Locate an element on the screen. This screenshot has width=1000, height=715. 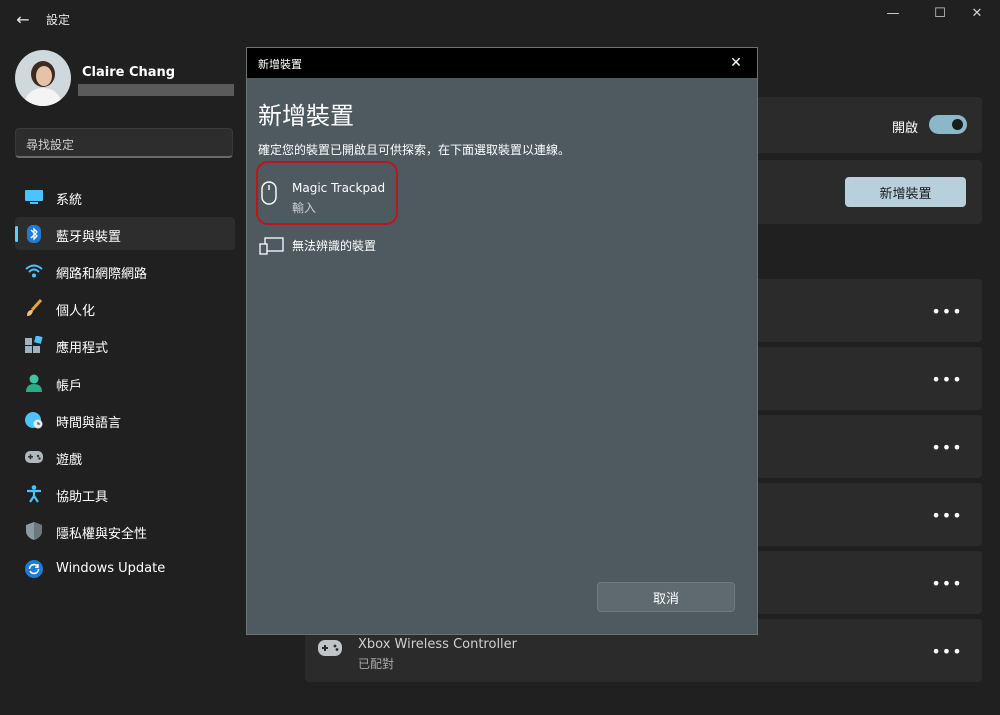
sidebar-item-label: Windows Update is located at coordinates (111, 568).